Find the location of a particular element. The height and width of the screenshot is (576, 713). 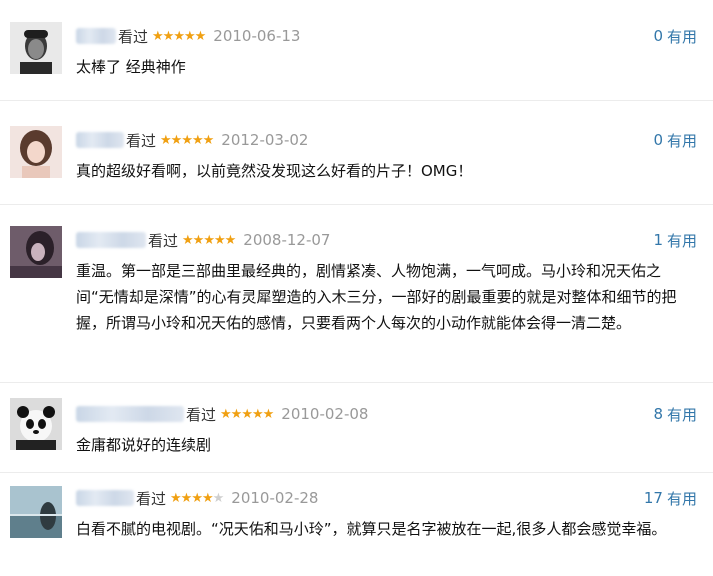

review-date: 2010-06-13 is located at coordinates (257, 36).